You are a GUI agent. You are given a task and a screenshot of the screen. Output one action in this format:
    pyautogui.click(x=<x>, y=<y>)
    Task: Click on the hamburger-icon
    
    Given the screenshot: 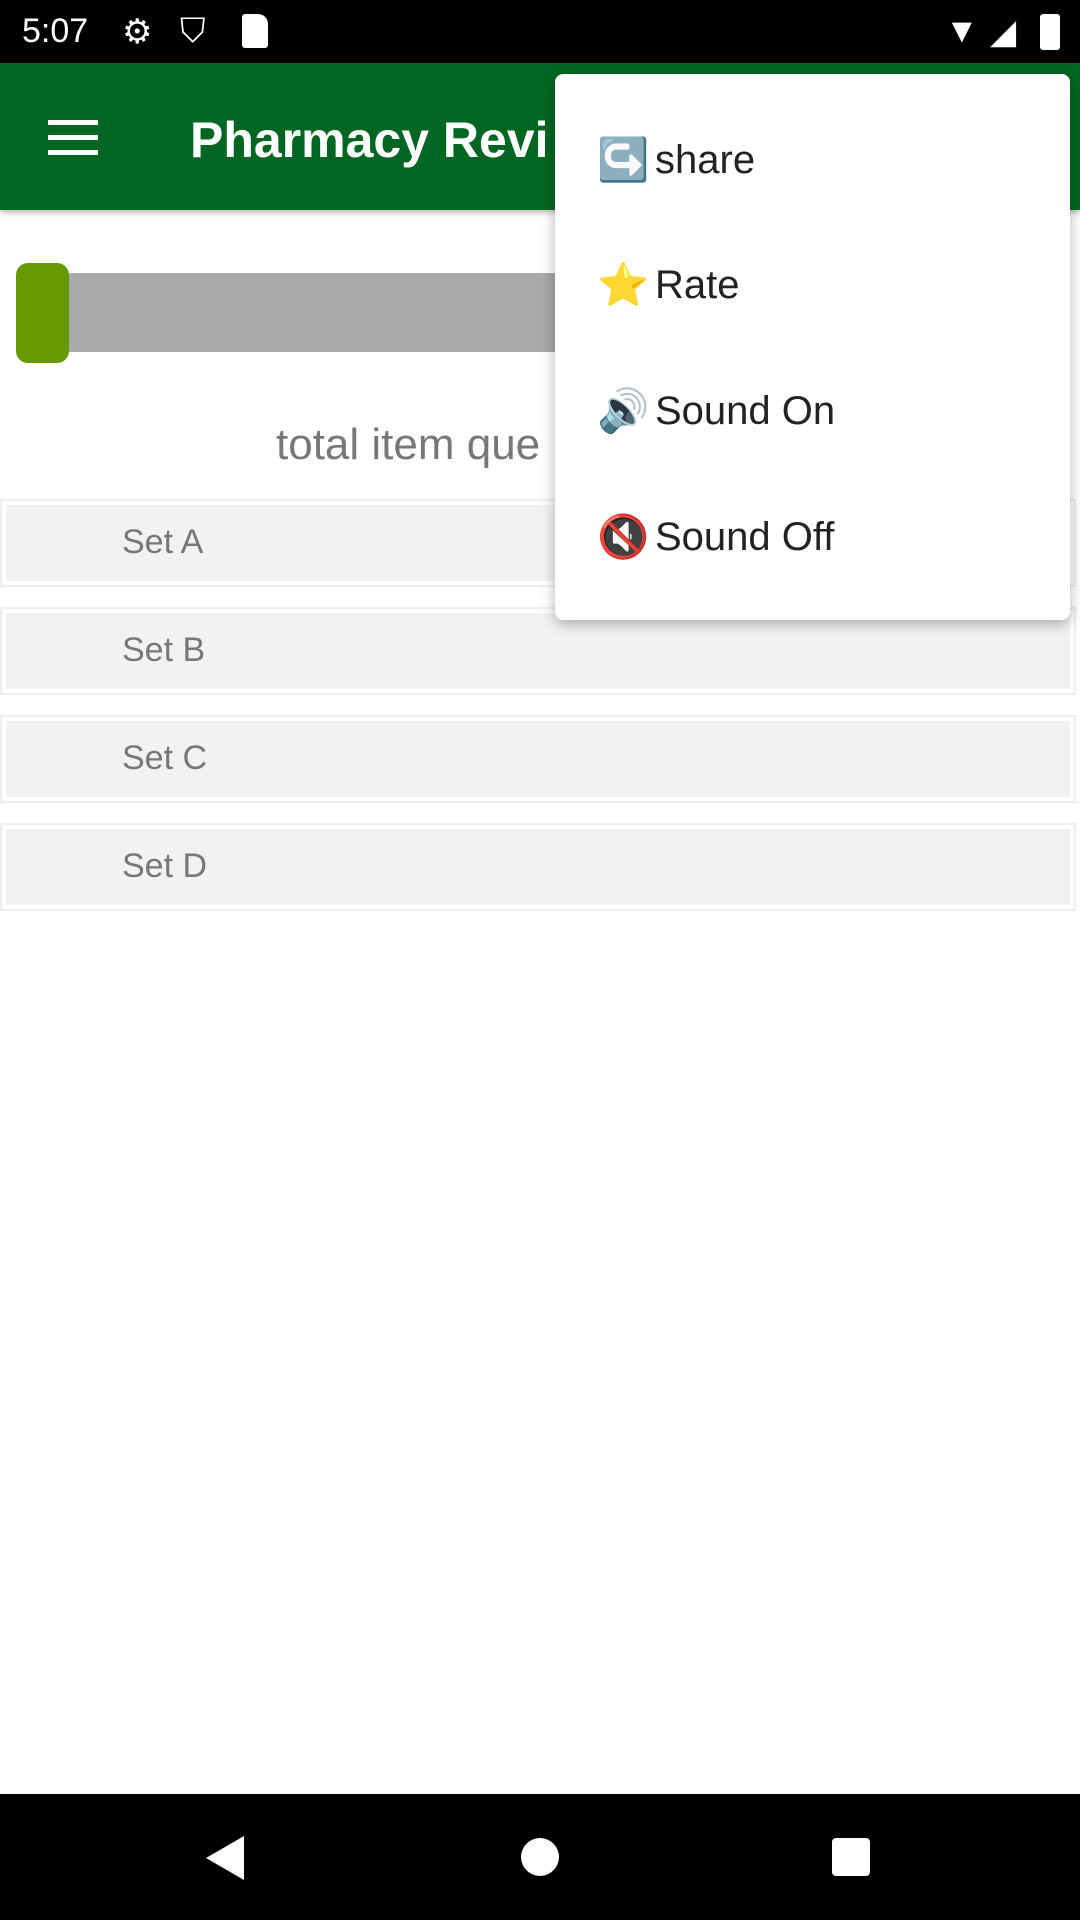 What is the action you would take?
    pyautogui.click(x=73, y=138)
    